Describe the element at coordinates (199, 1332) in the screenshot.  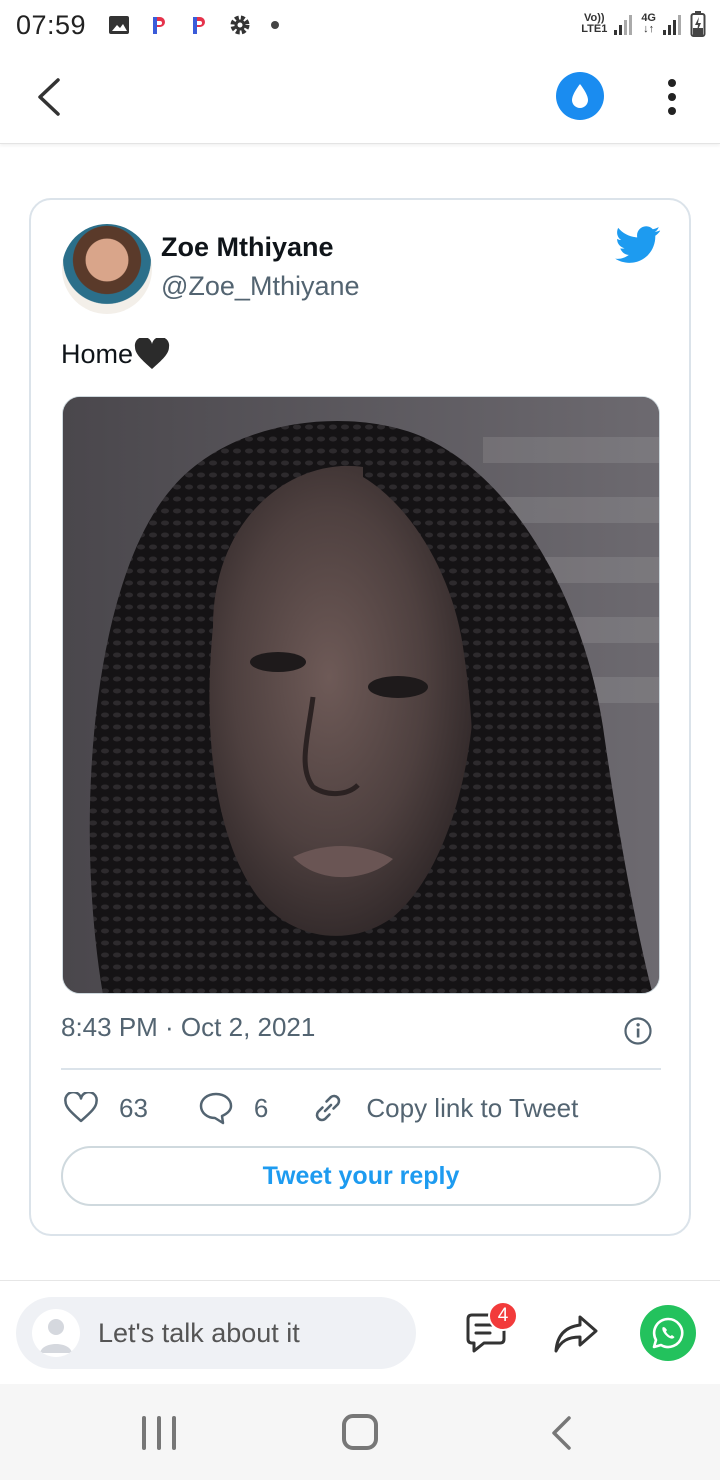
I see `comment-placeholder: Let's talk about it` at that location.